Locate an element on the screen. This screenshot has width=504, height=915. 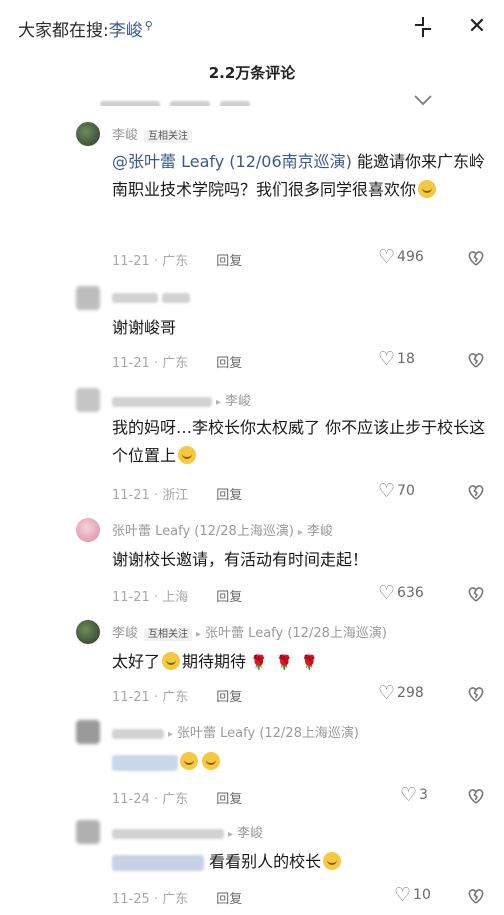
like-button: ♡ 3 is located at coordinates (414, 795).